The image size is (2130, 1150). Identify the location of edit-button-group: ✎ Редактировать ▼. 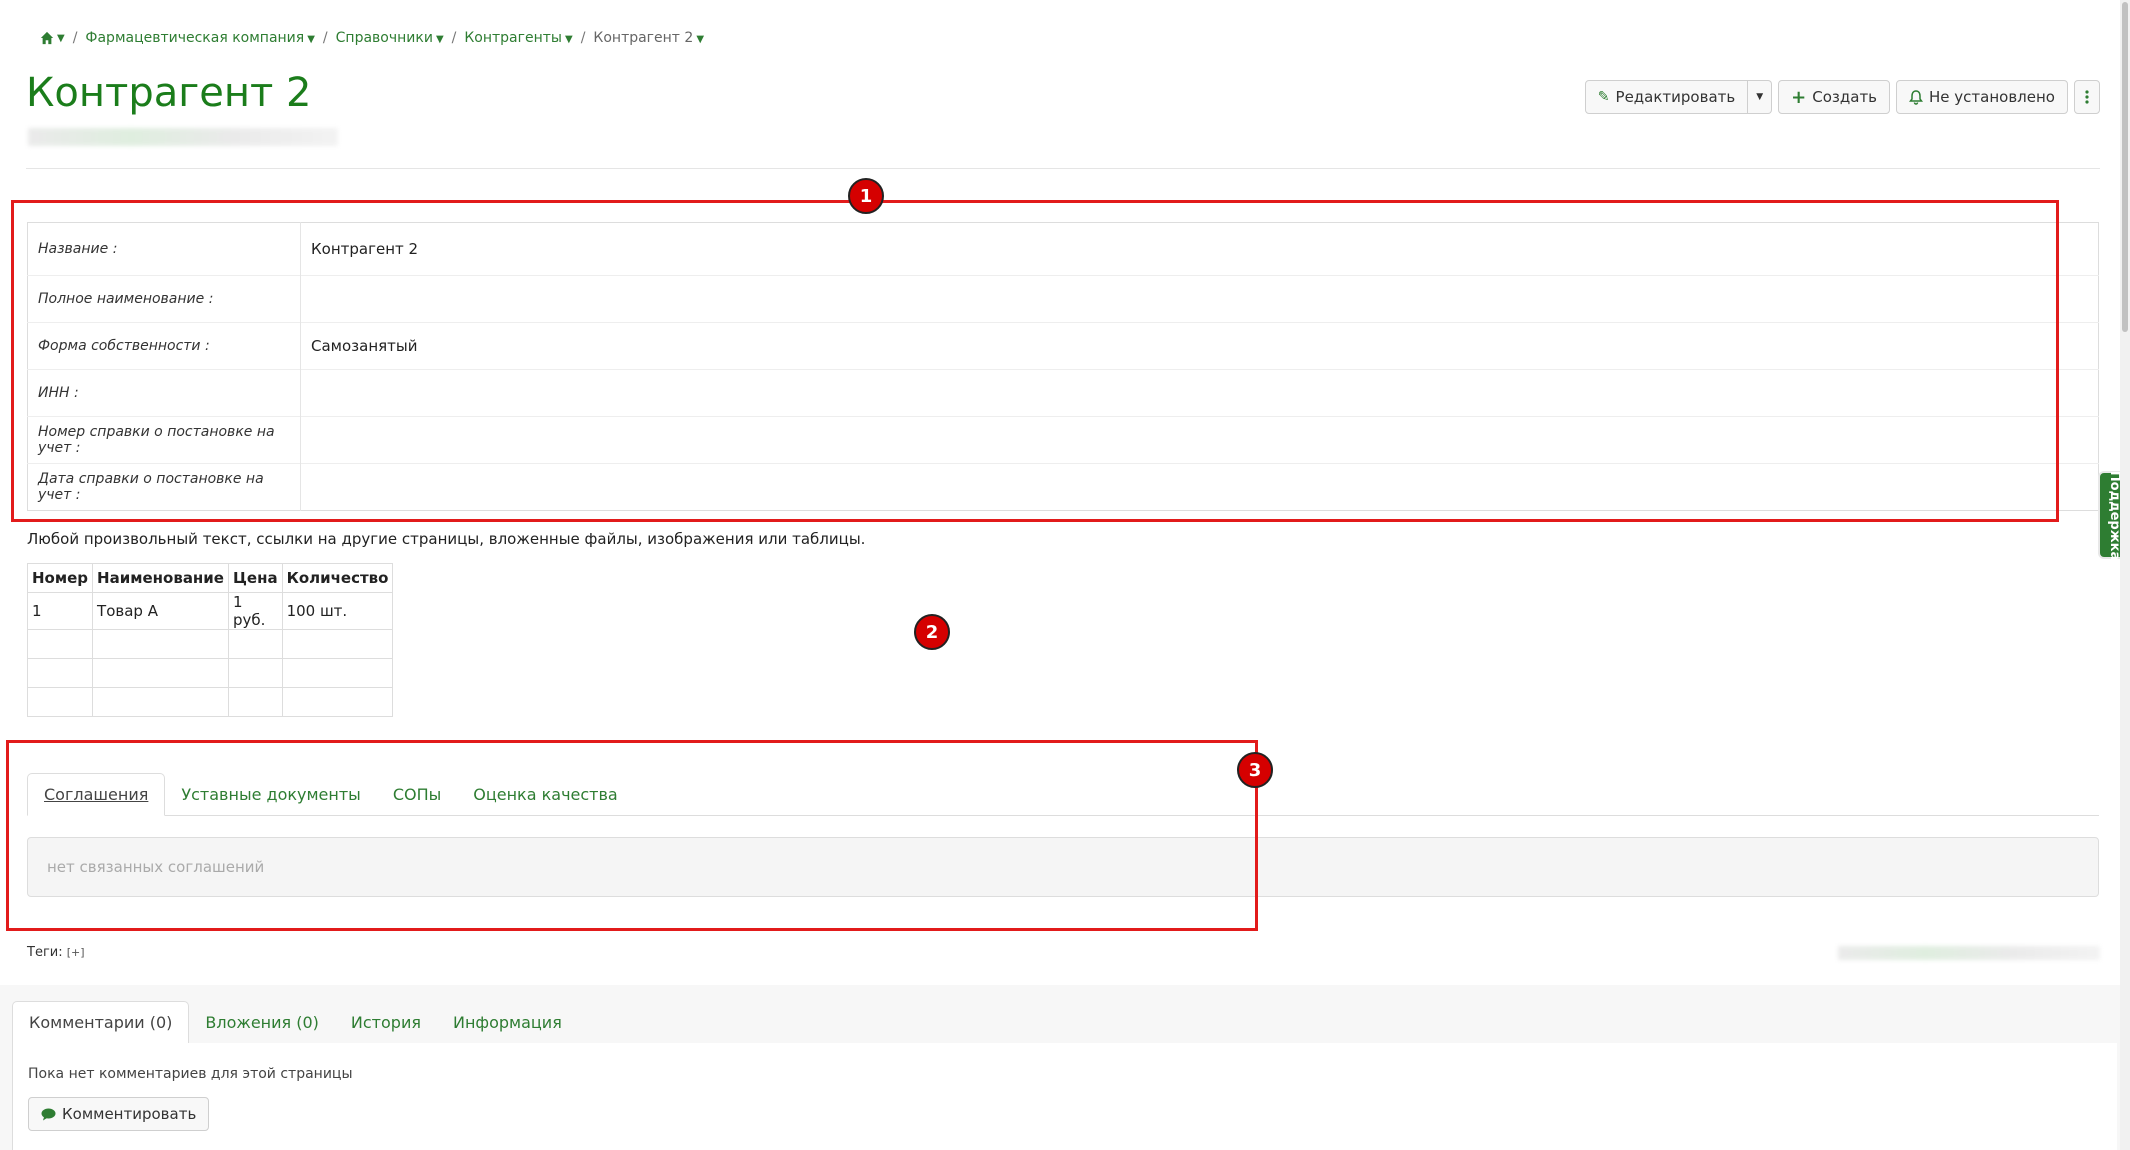
(1678, 97).